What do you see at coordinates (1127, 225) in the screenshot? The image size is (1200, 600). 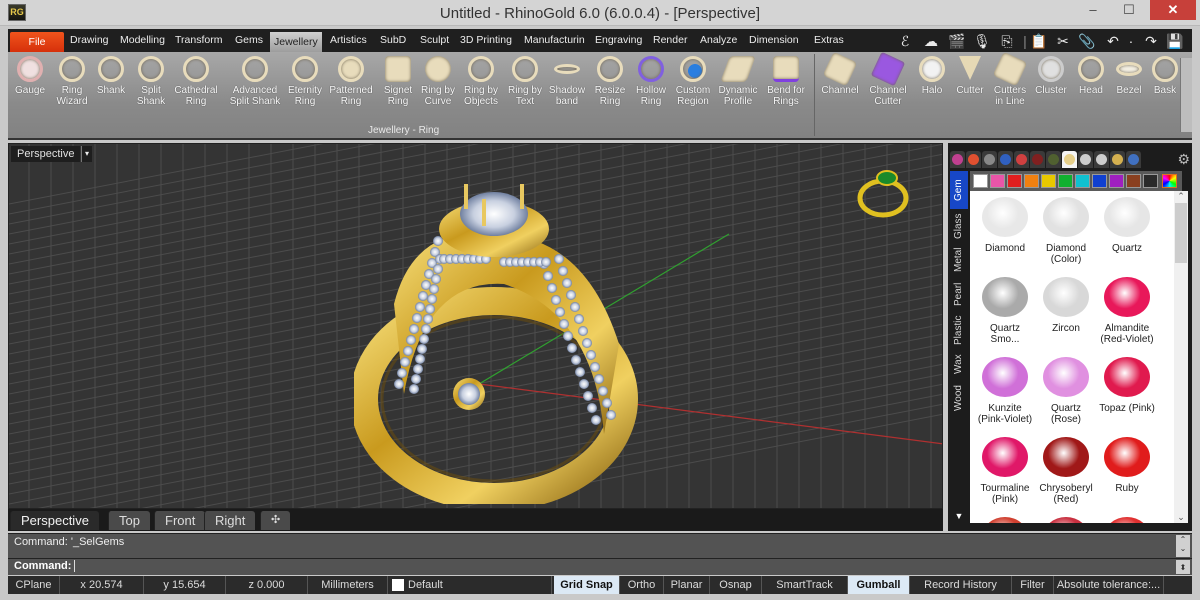 I see `gem-item: Quartz` at bounding box center [1127, 225].